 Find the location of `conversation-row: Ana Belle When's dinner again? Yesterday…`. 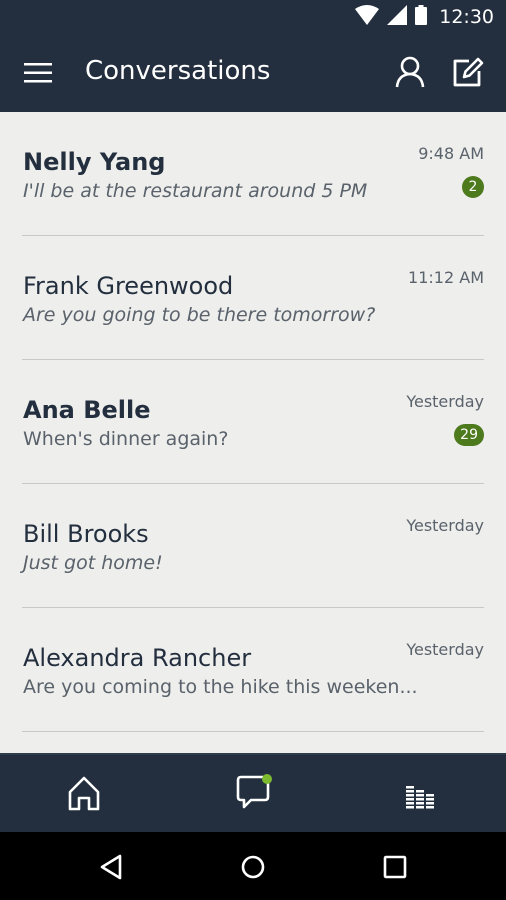

conversation-row: Ana Belle When's dinner again? Yesterday… is located at coordinates (253, 422).